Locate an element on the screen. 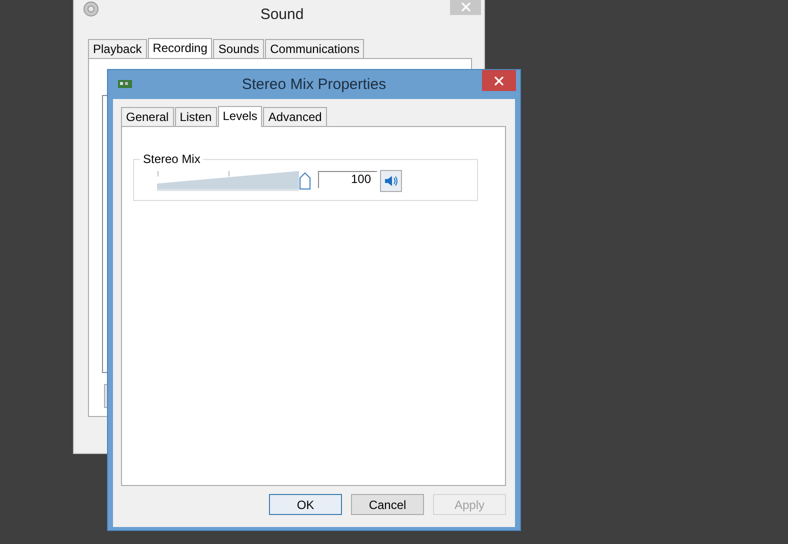  speaker-button is located at coordinates (391, 181).